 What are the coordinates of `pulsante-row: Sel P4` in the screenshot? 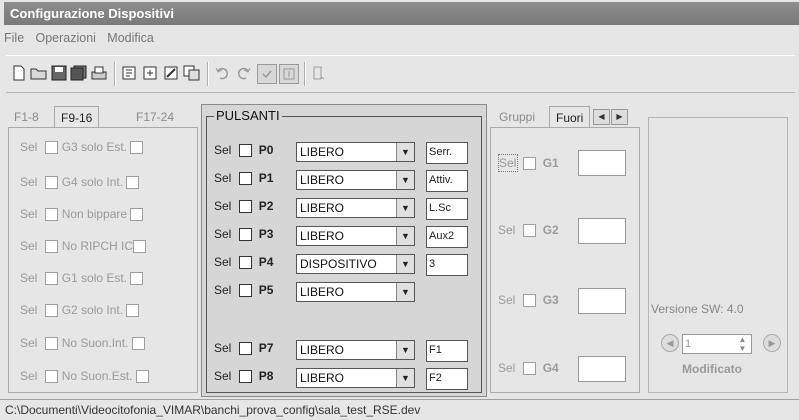 It's located at (243, 262).